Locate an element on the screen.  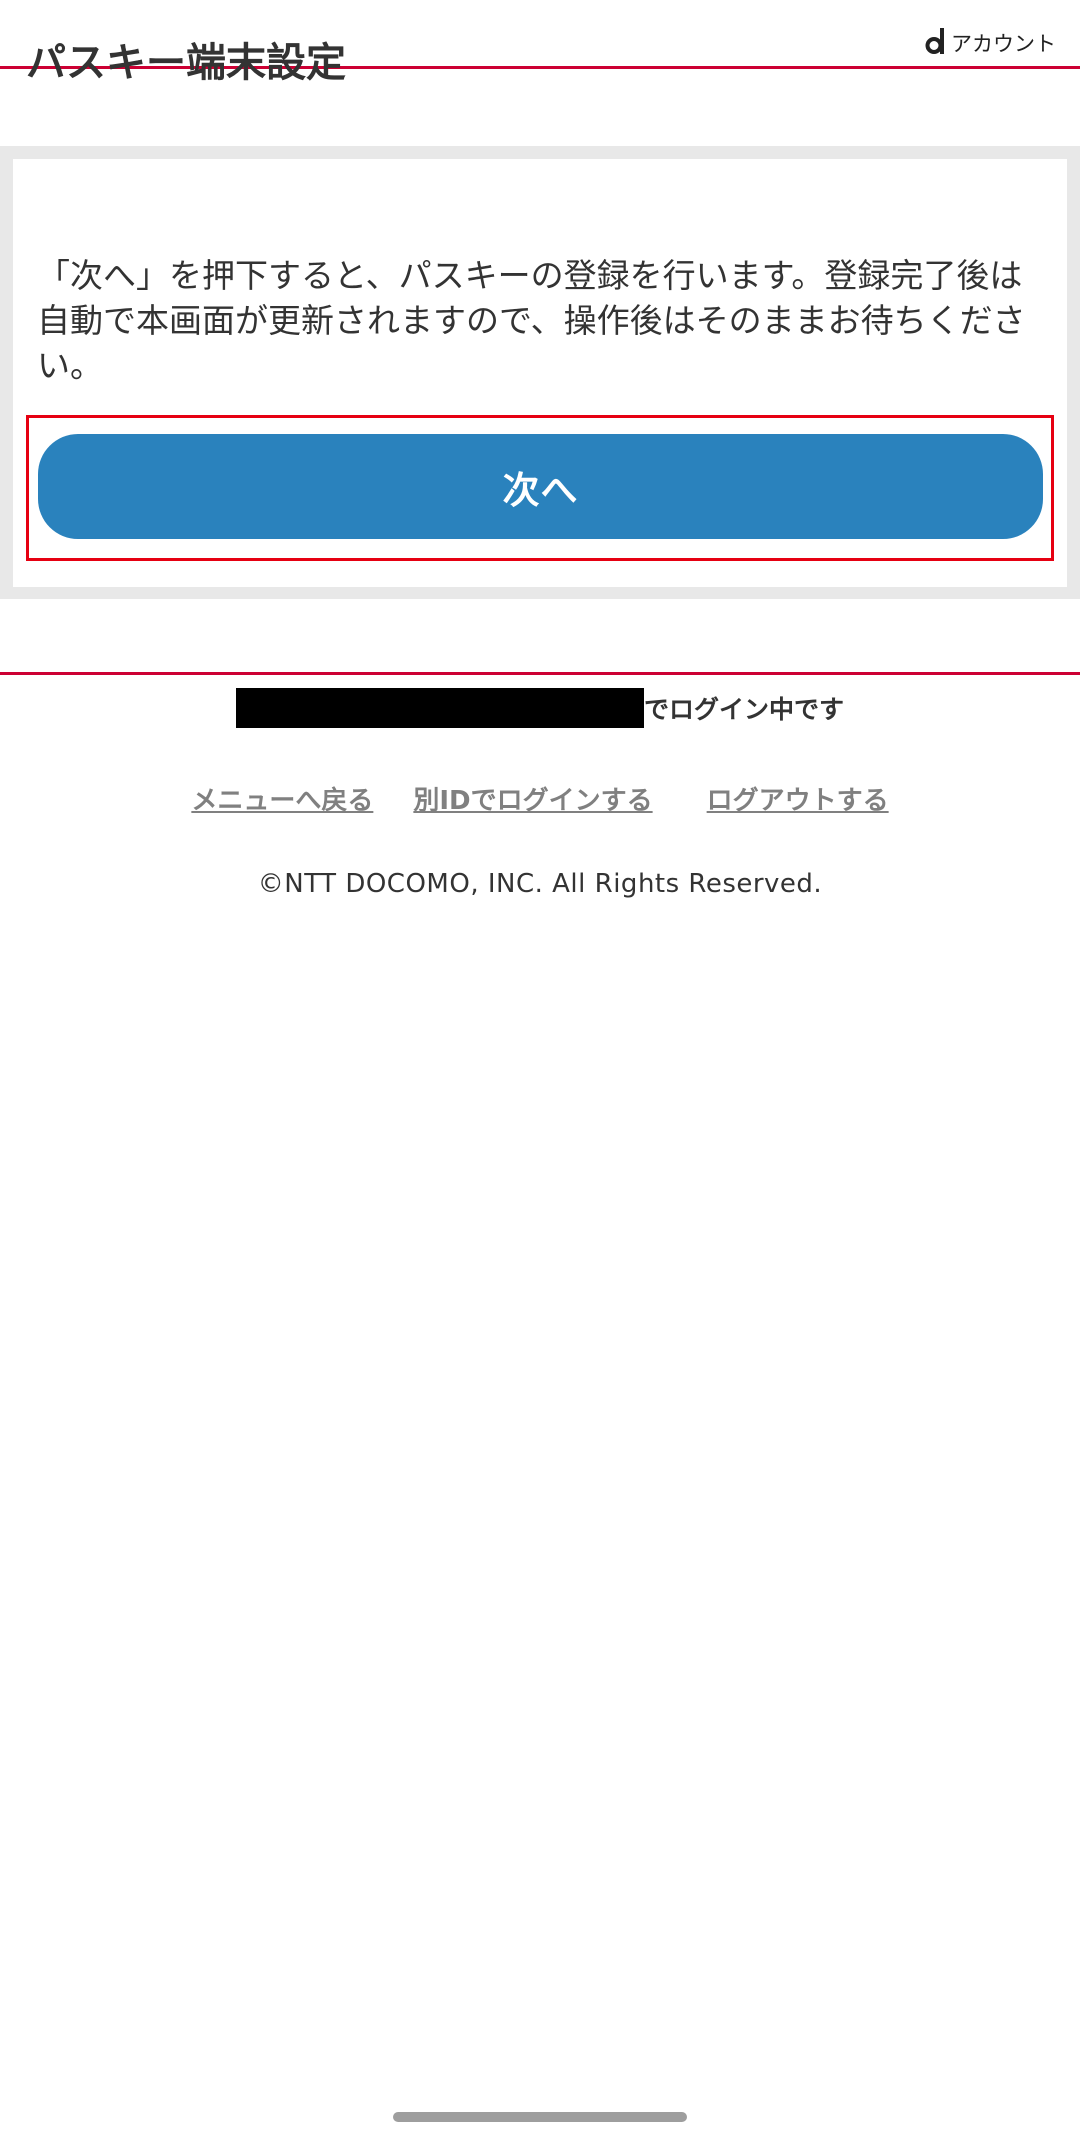
footer-divider is located at coordinates (540, 673).